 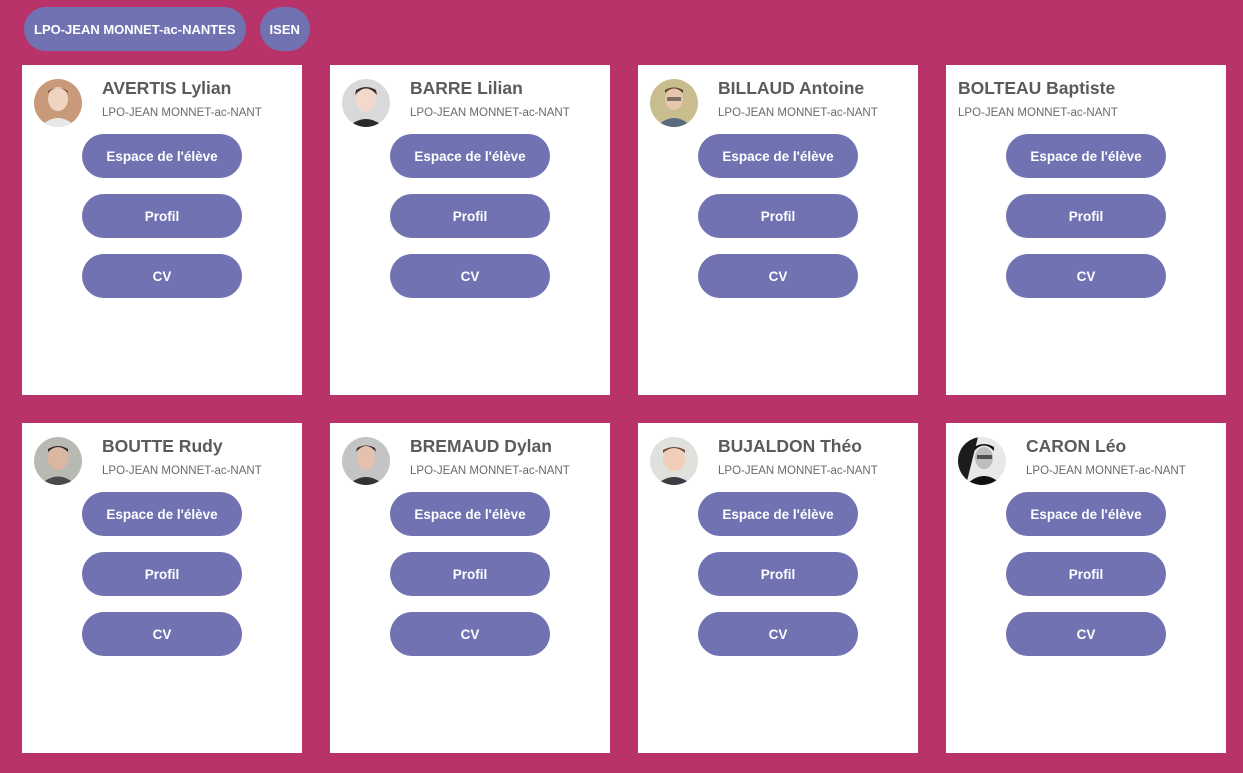 What do you see at coordinates (135, 29) in the screenshot?
I see `filter-lpo-jean-monnet: LPO-JEAN MONNET-ac-NANTES` at bounding box center [135, 29].